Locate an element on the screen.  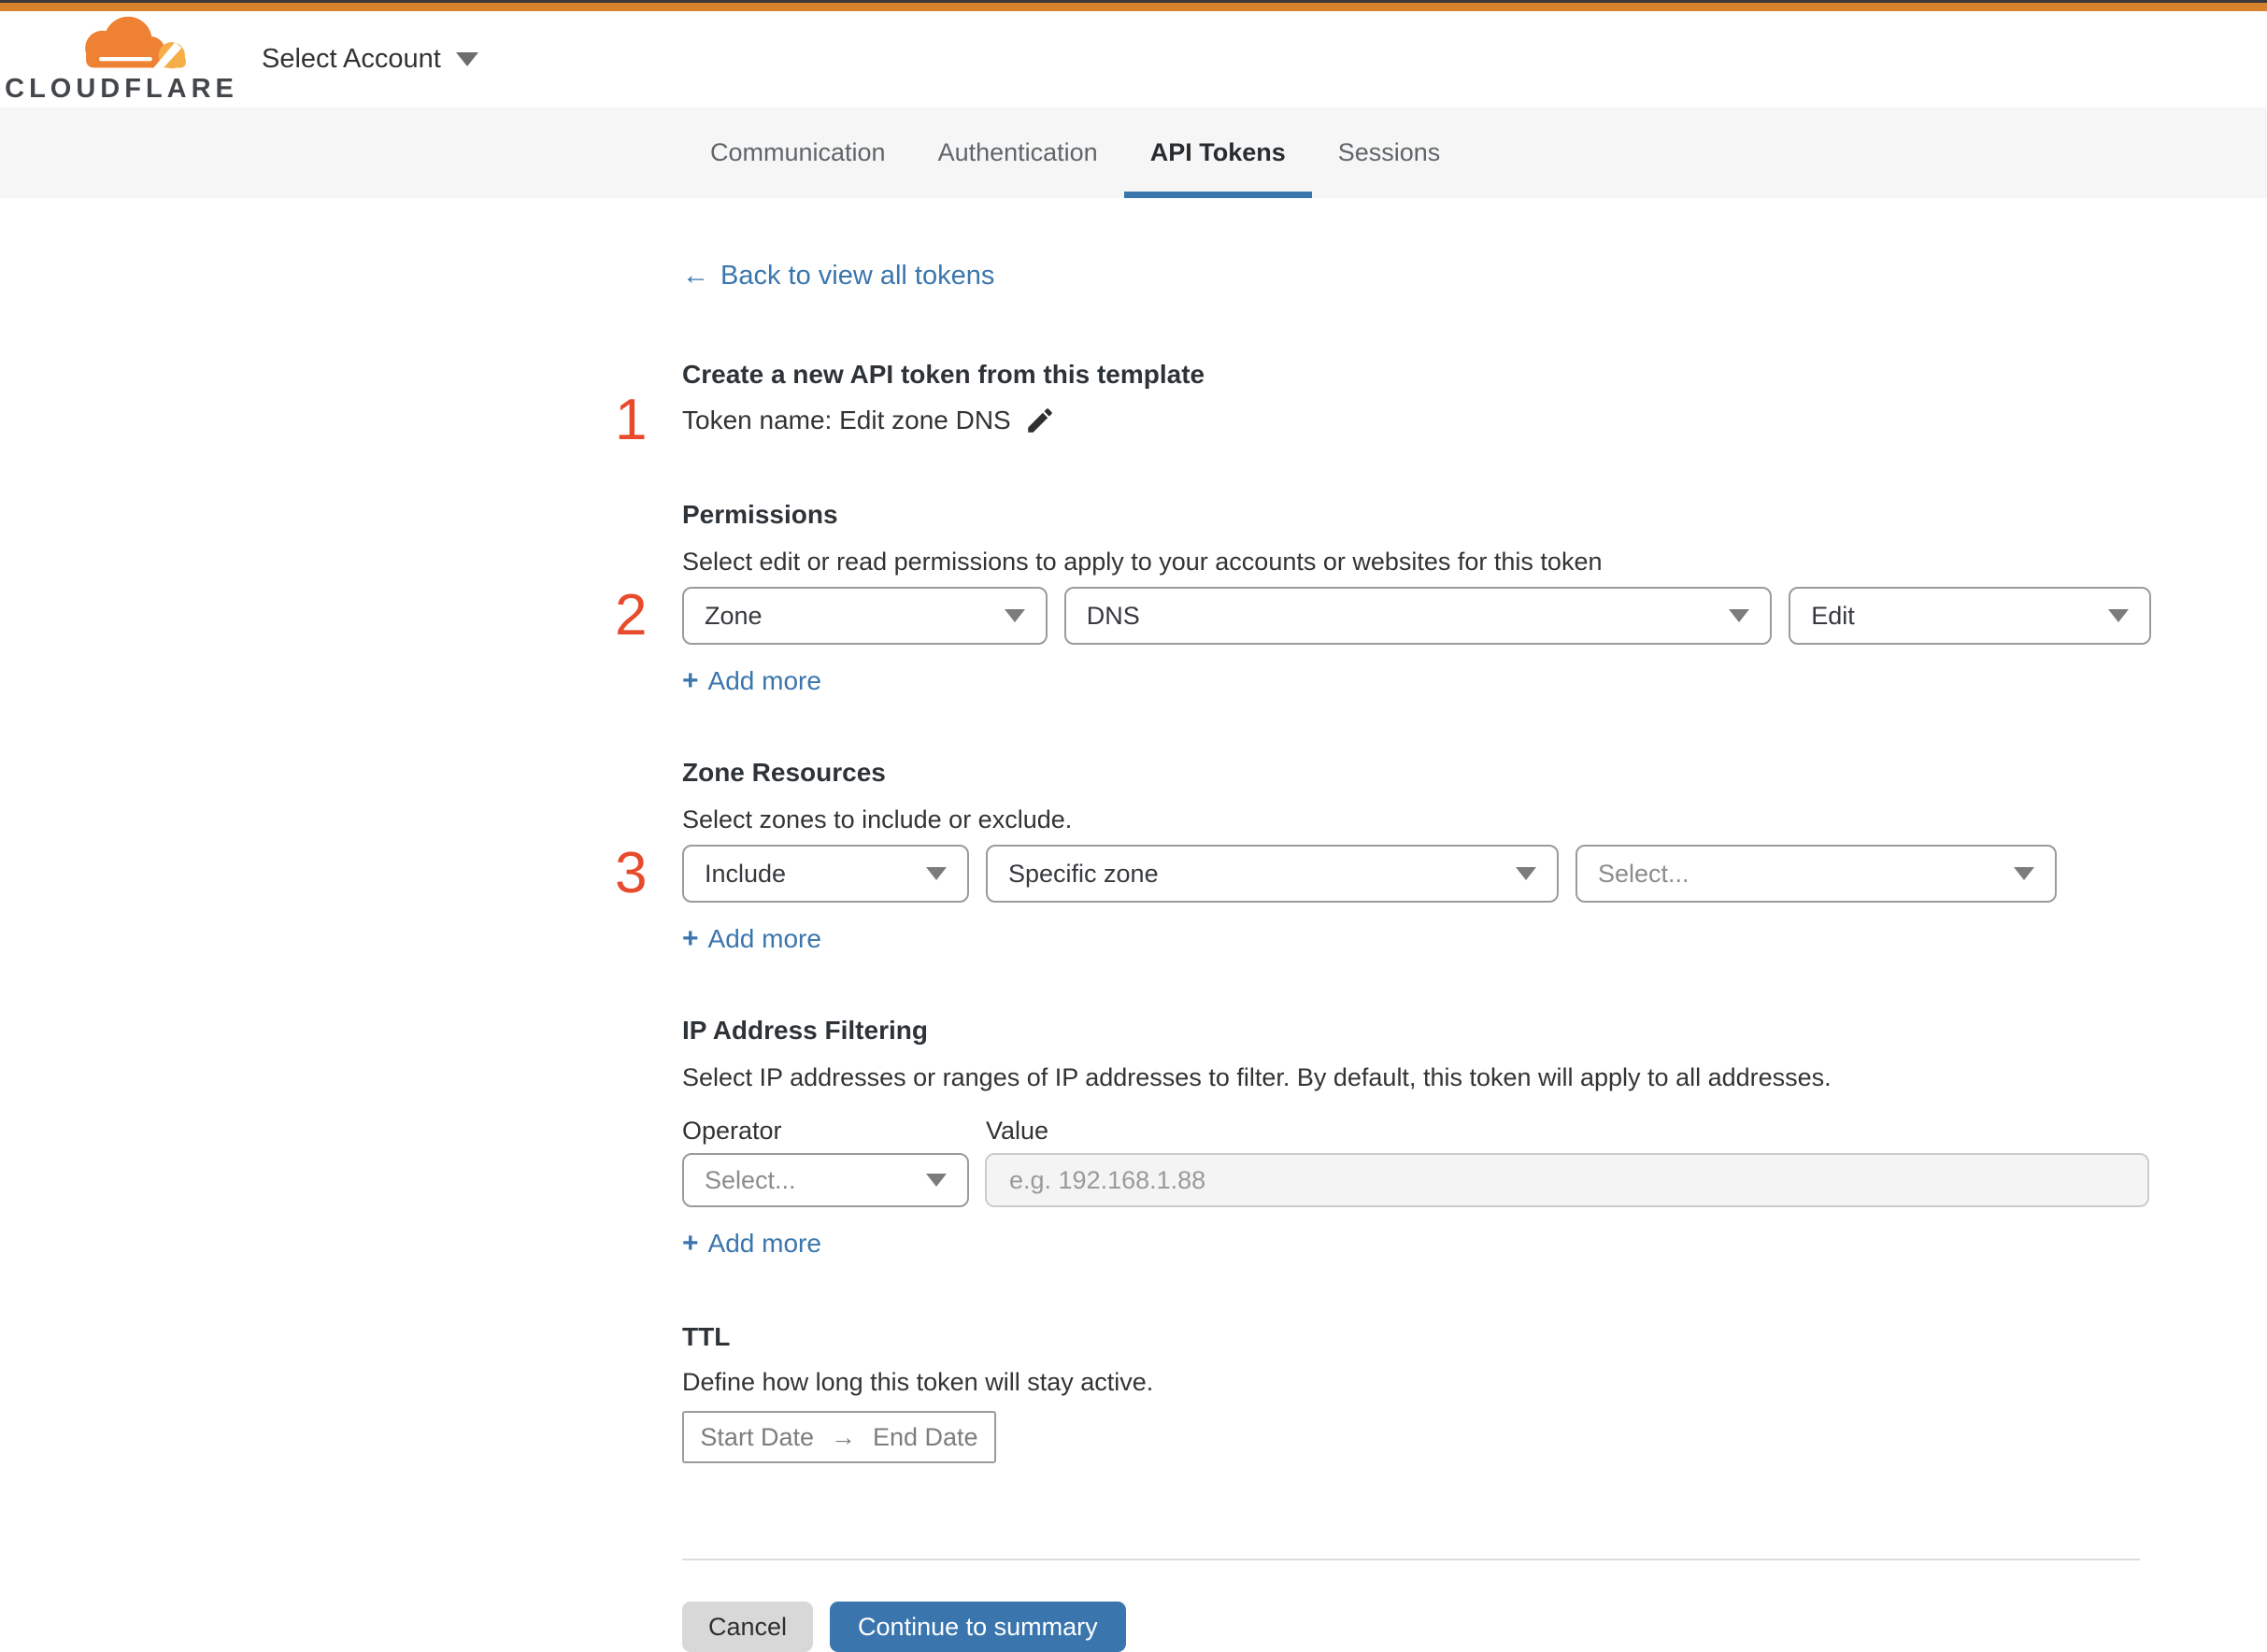
ttl-title: TTL is located at coordinates (707, 1336).